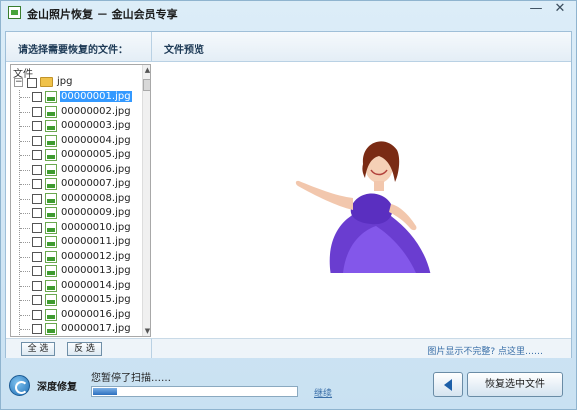  I want to click on deep-repair-icon, so click(19, 385).